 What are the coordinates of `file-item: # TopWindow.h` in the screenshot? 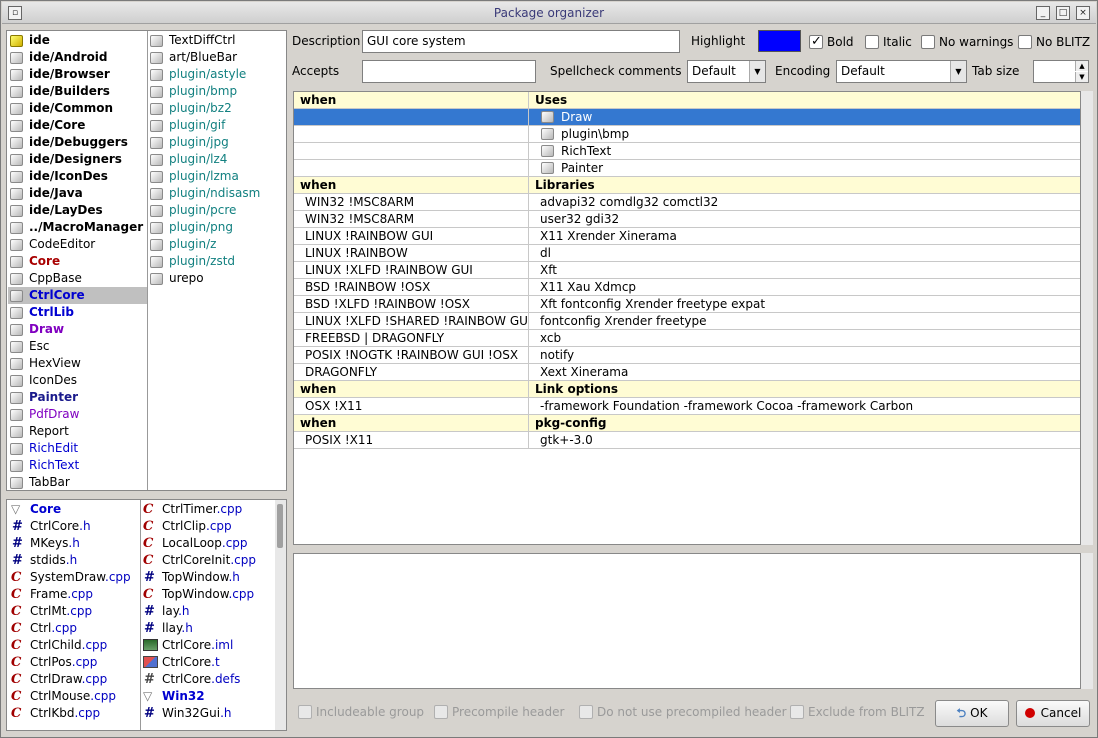 It's located at (207, 577).